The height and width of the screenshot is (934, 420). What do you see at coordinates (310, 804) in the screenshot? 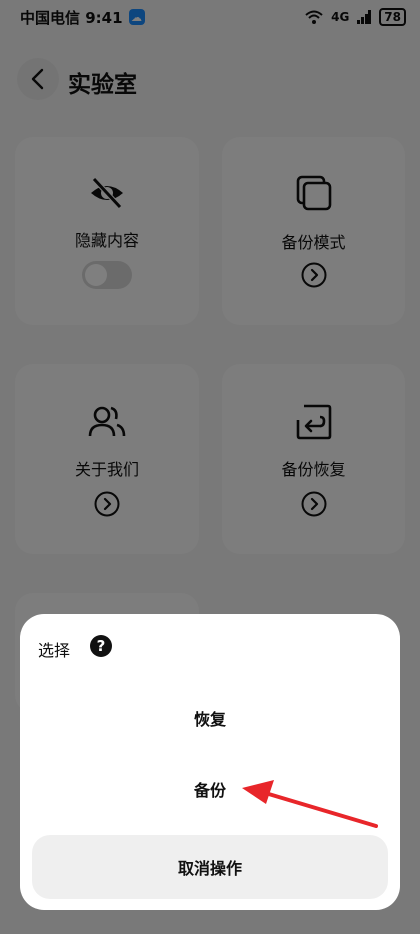
I see `annotation-arrow-icon` at bounding box center [310, 804].